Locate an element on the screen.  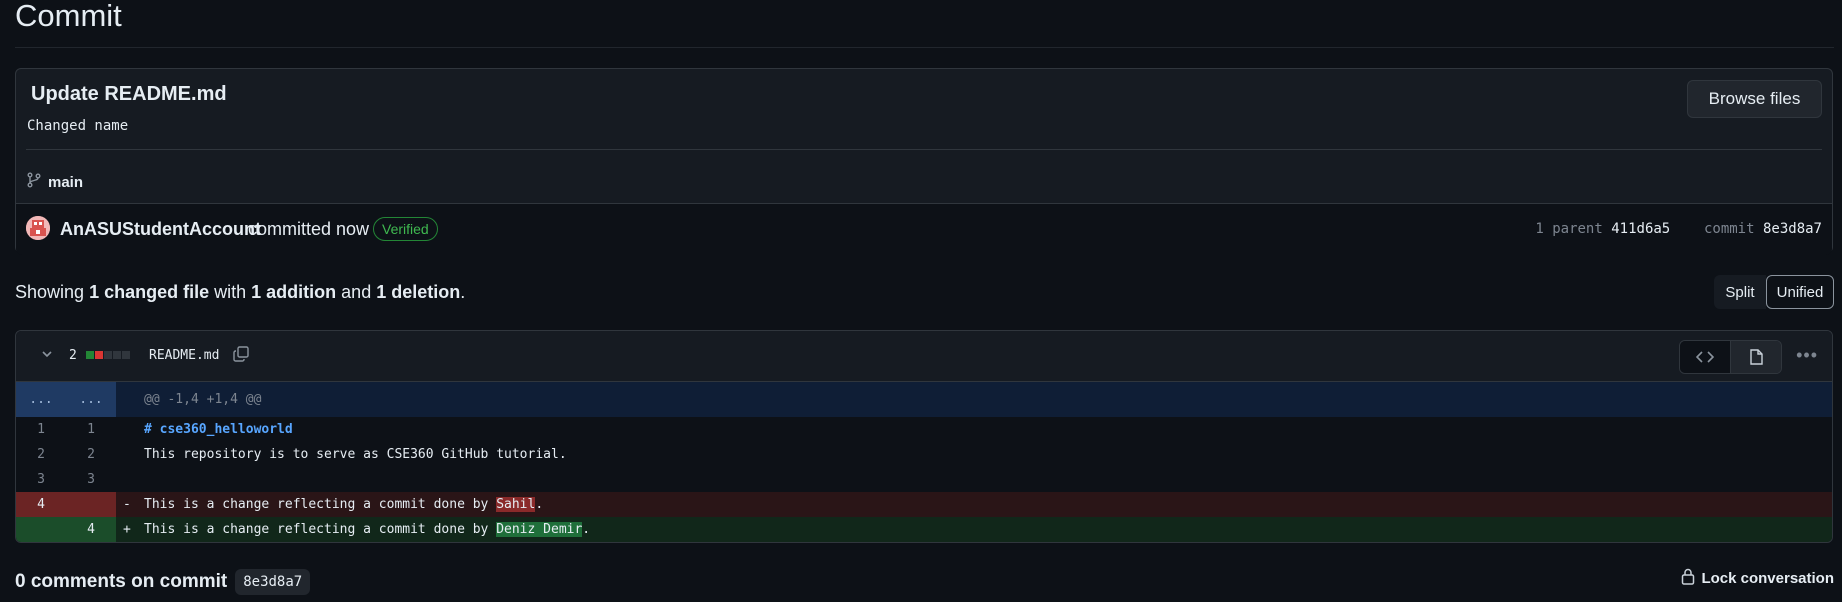
lock-label: Lock conversation is located at coordinates (1767, 578).